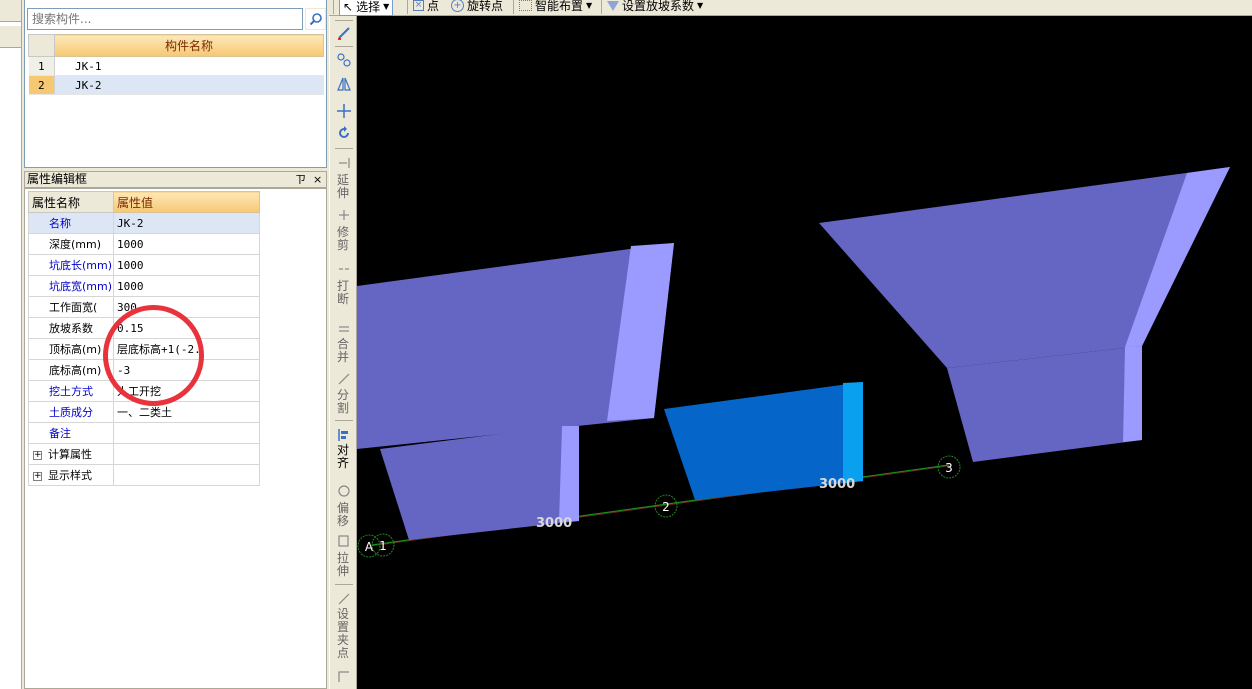 The height and width of the screenshot is (689, 1252). I want to click on property-group-row: + 显示样式, so click(144, 475).